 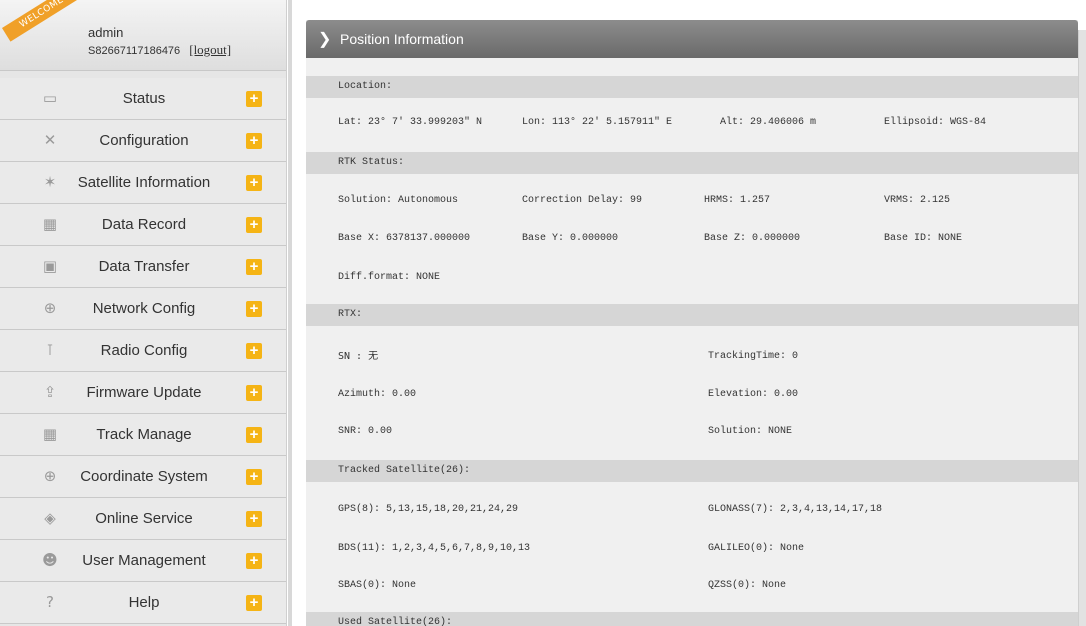 I want to click on sidebar-item-label: Configuration, so click(x=144, y=140).